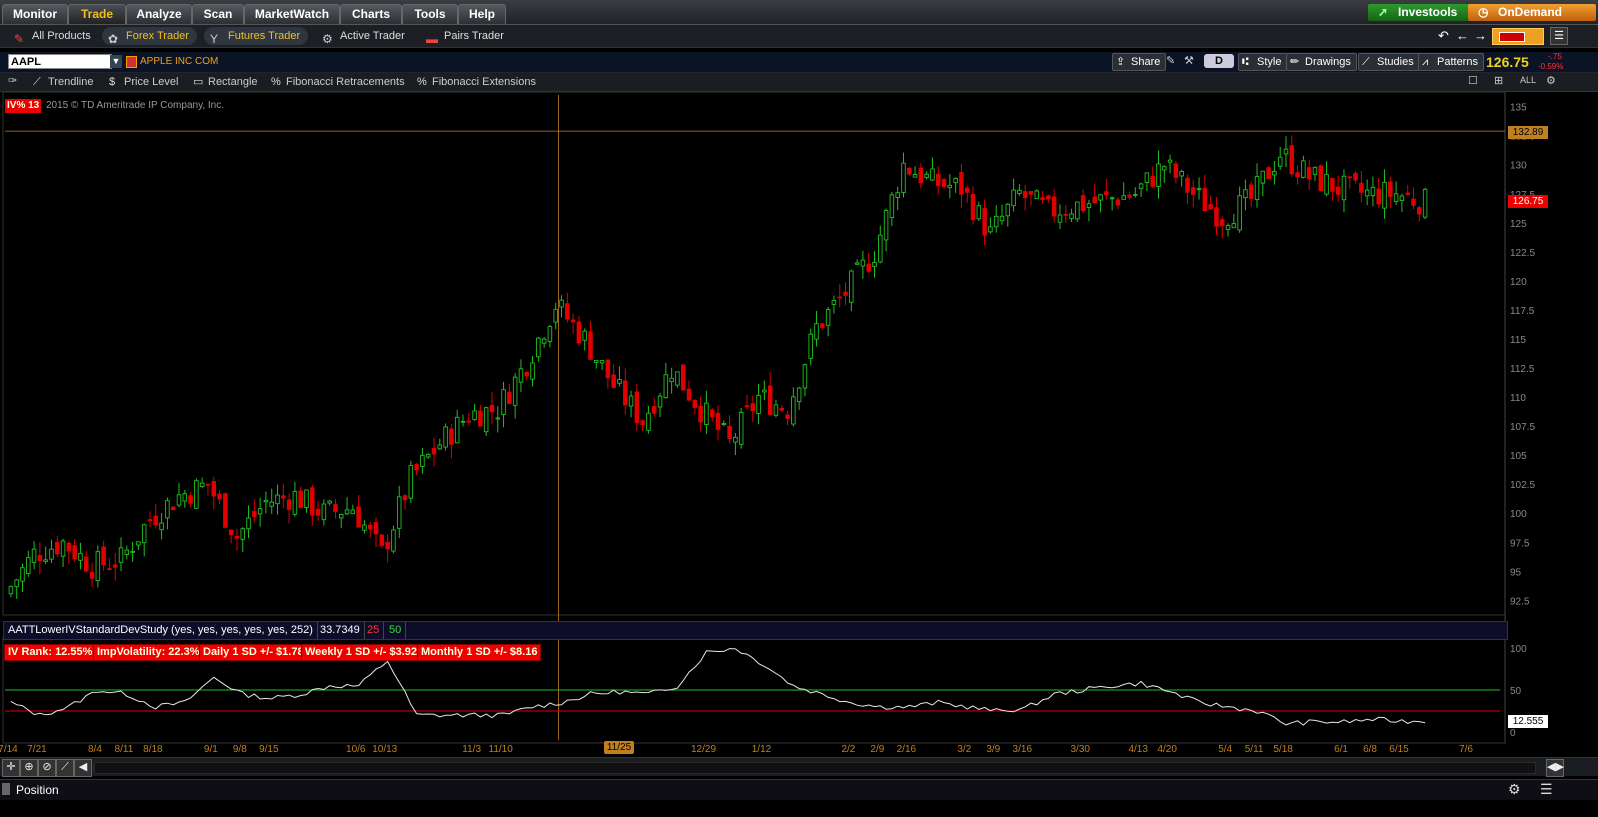 The width and height of the screenshot is (1598, 817). Describe the element at coordinates (1532, 12) in the screenshot. I see `ondemand-button: ◷ OnDemand` at that location.